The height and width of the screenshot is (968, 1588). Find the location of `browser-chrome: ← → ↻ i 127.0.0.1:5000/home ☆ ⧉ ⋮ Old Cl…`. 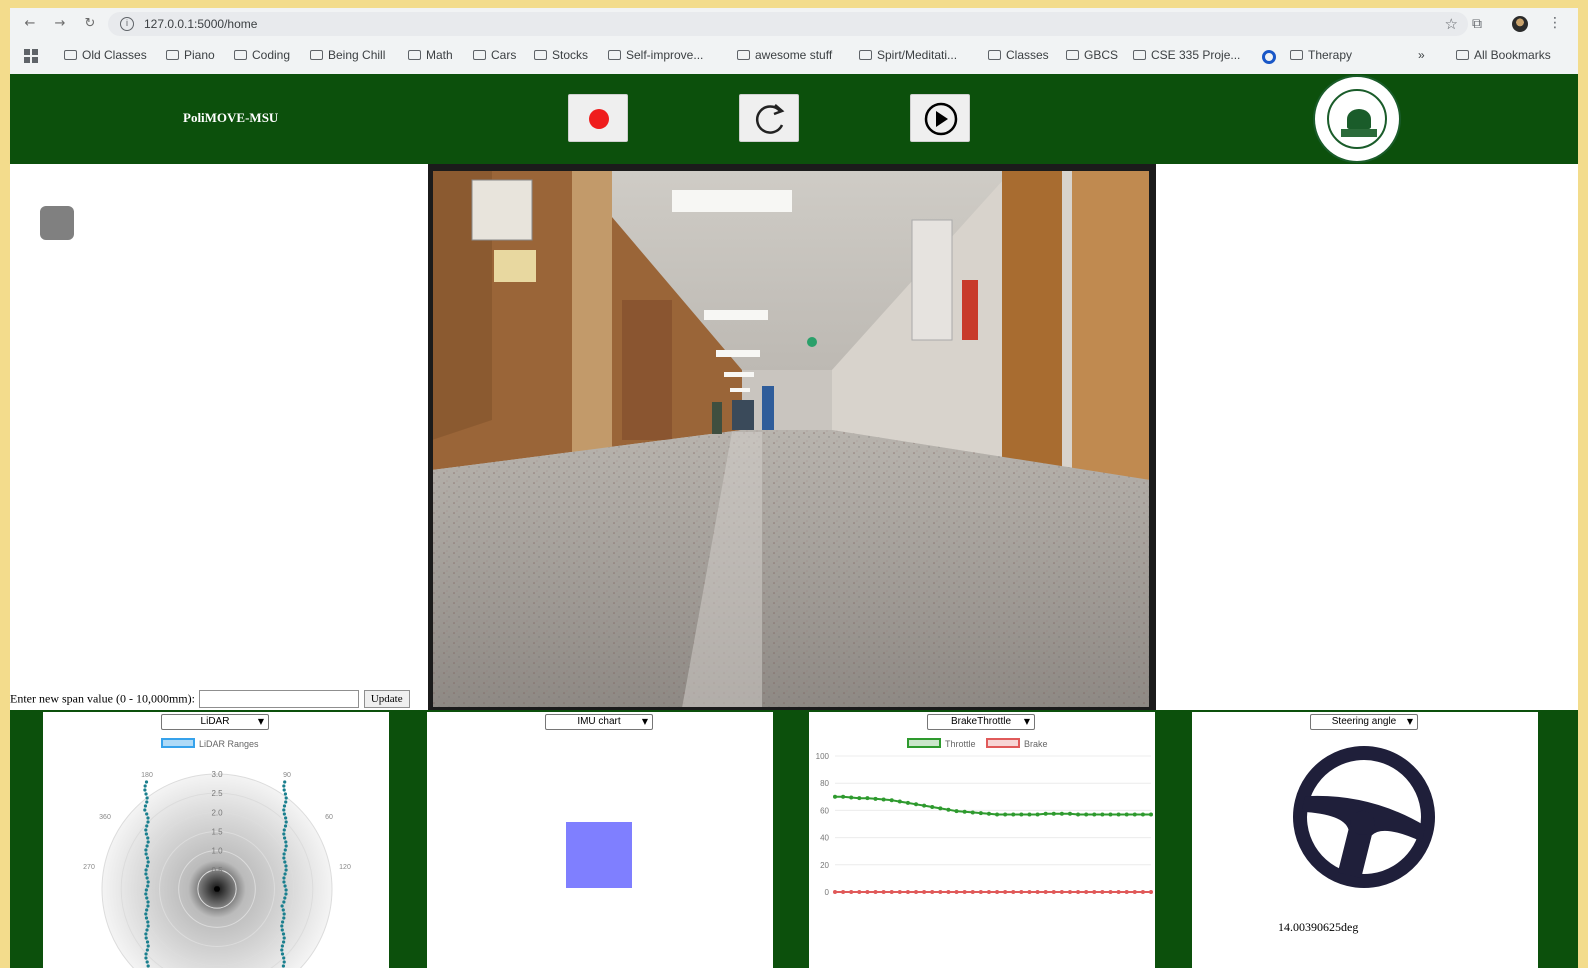

browser-chrome: ← → ↻ i 127.0.0.1:5000/home ☆ ⧉ ⋮ Old Cl… is located at coordinates (794, 41).